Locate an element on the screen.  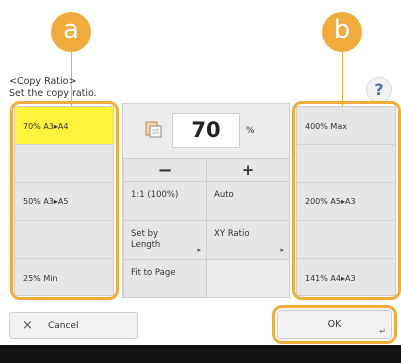
fit-to-page-label: Fit to Page is located at coordinates (153, 273).